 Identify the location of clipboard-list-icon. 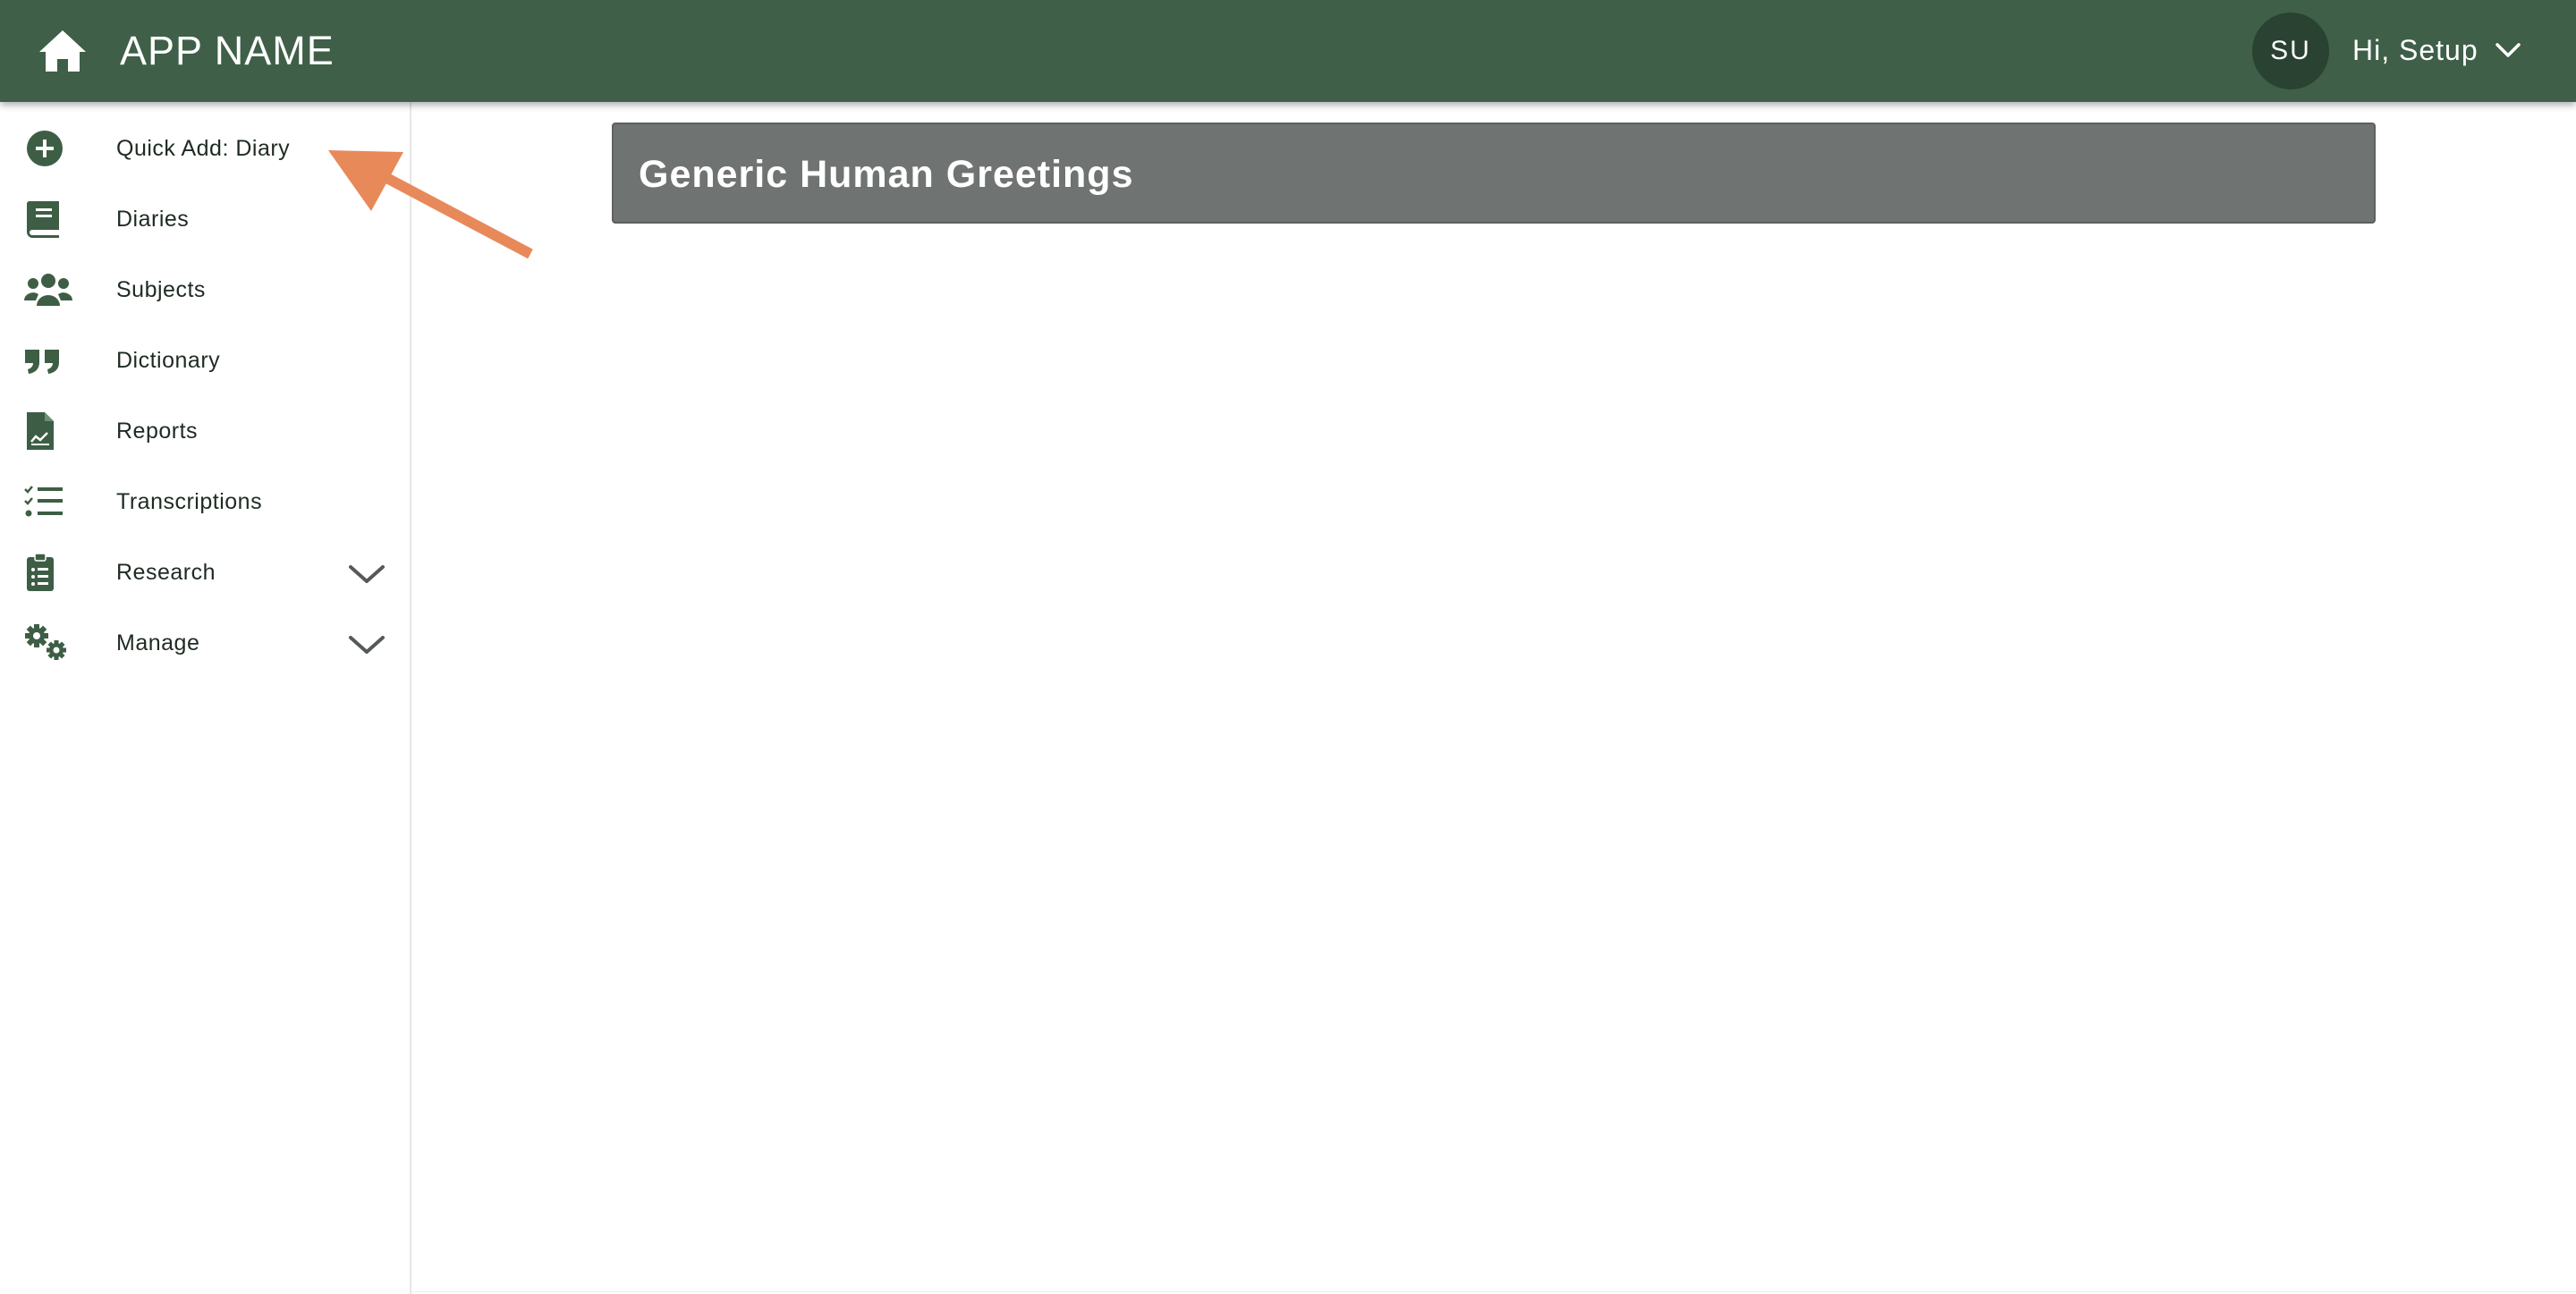
(48, 572).